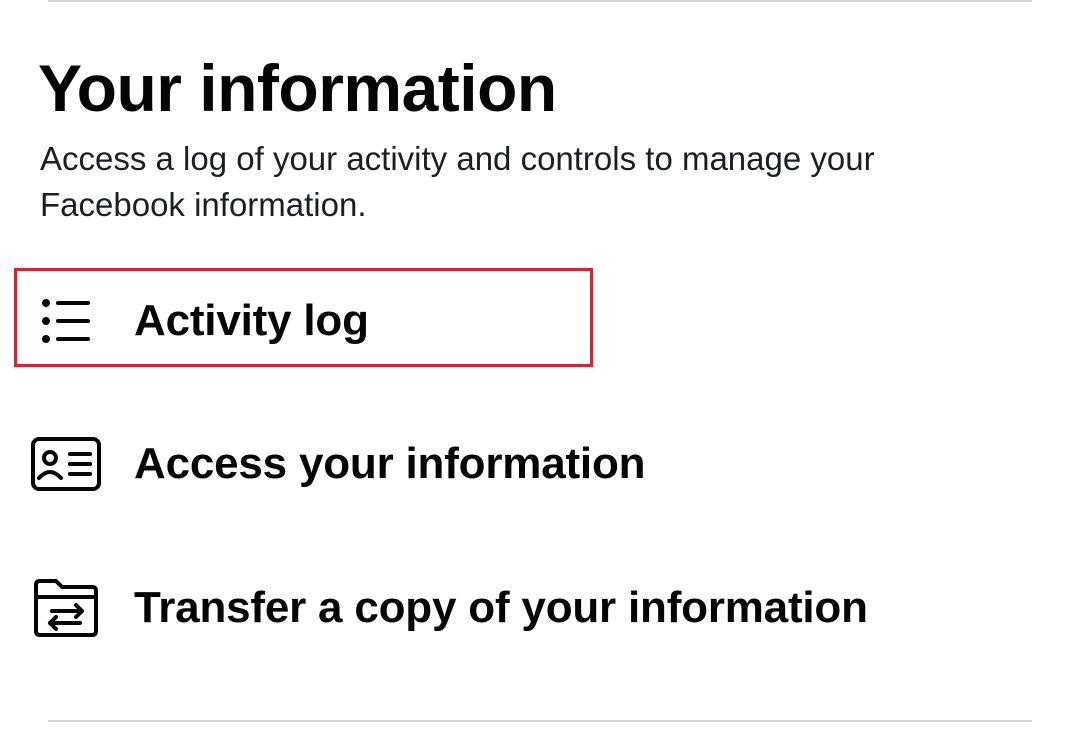  What do you see at coordinates (66, 608) in the screenshot?
I see `folder-transfer-icon` at bounding box center [66, 608].